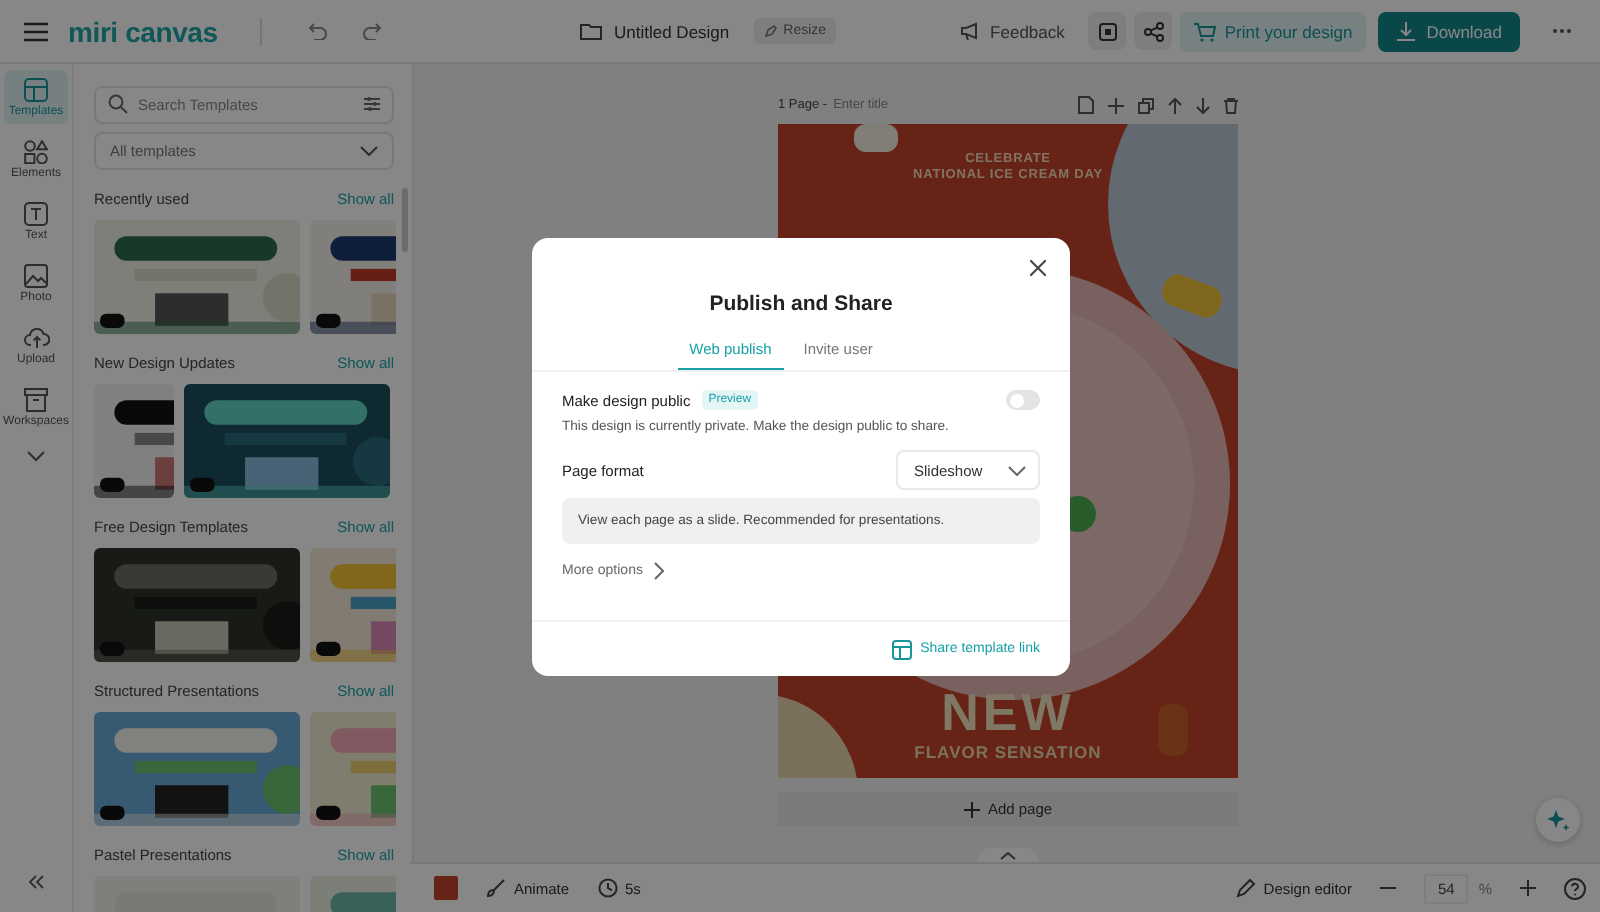 This screenshot has height=912, width=1600. I want to click on dialog-title: Publish and Share, so click(801, 304).